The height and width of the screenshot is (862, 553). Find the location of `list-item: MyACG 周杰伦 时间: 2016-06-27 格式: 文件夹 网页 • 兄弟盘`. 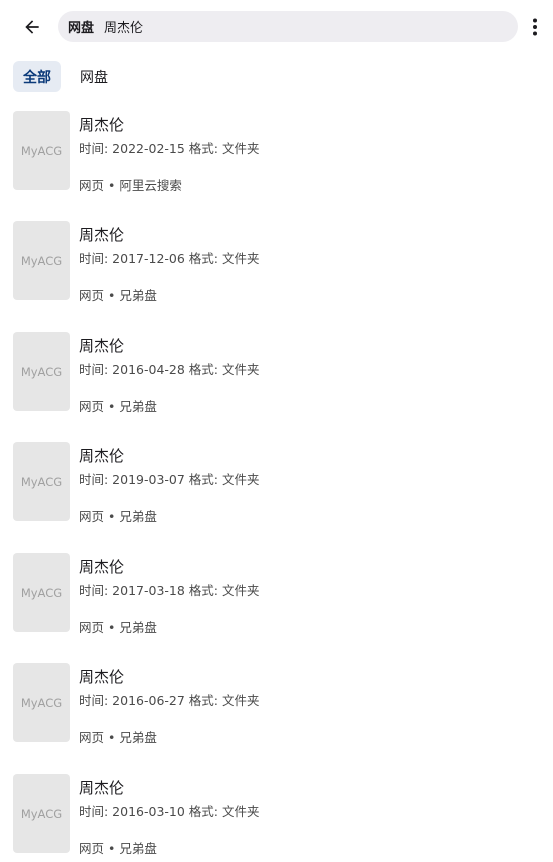

list-item: MyACG 周杰伦 时间: 2016-06-27 格式: 文件夹 网页 • 兄弟盘 is located at coordinates (276, 707).